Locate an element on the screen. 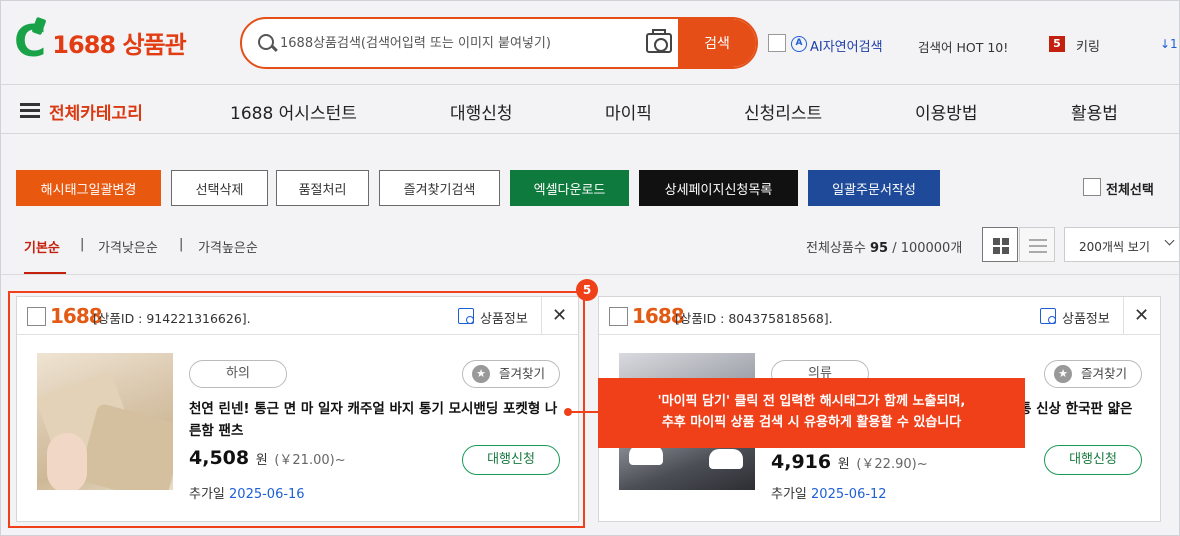 The width and height of the screenshot is (1180, 536). card-header: 1688 [상품ID : 914221316626]. 상품정보 ✕ is located at coordinates (297, 316).